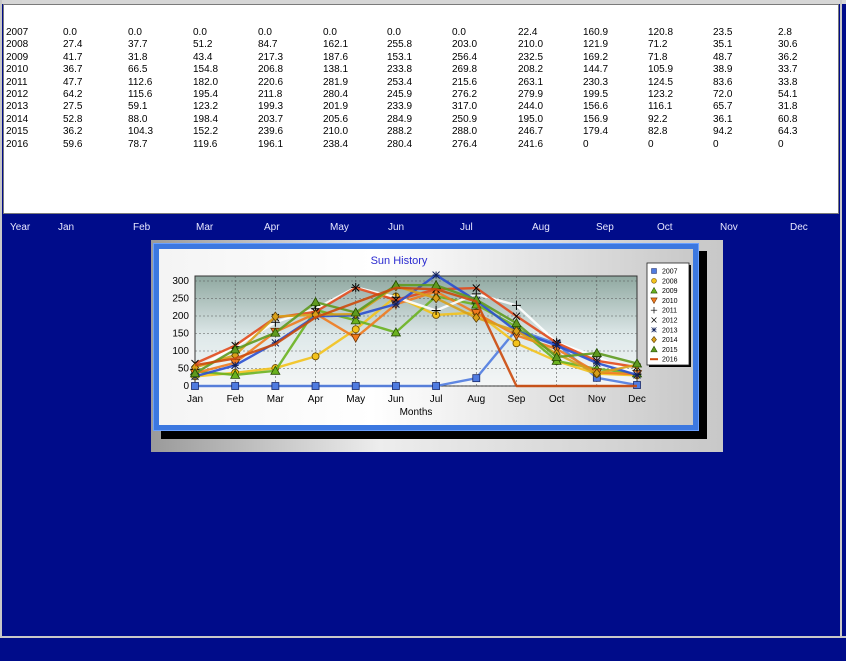 This screenshot has height=661, width=846. What do you see at coordinates (17, 94) in the screenshot?
I see `year-cell: 2012` at bounding box center [17, 94].